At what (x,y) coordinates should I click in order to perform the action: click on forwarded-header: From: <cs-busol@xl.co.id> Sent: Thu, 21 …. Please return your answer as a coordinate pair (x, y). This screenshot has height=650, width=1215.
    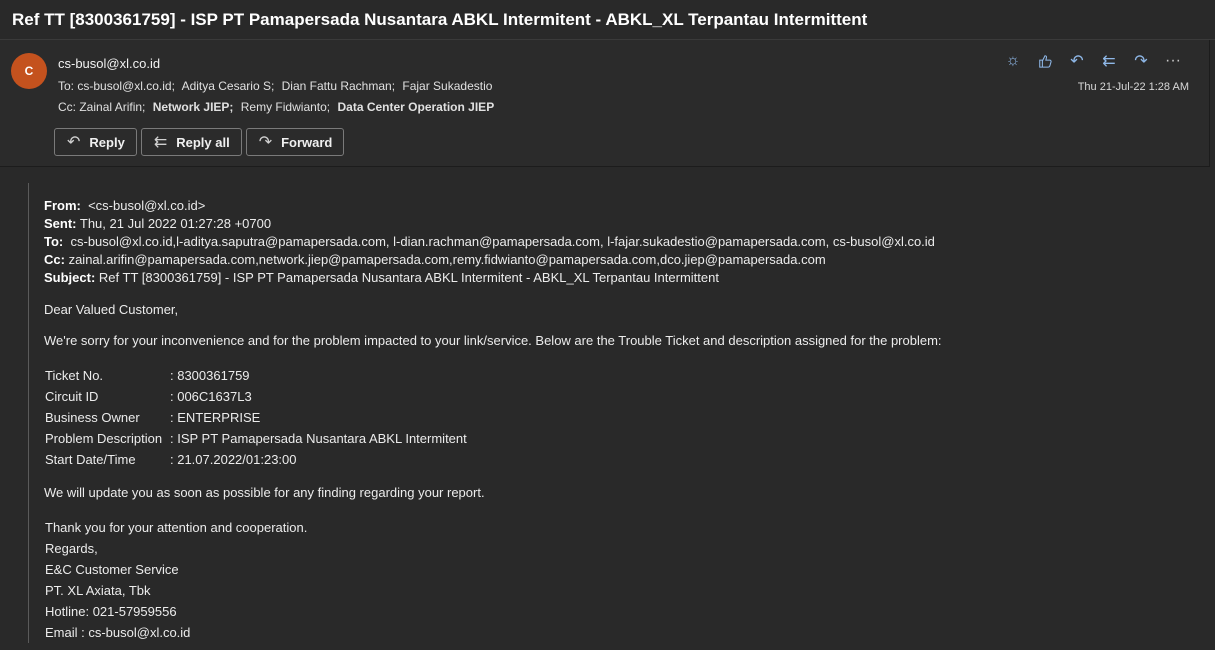
    Looking at the image, I should click on (626, 242).